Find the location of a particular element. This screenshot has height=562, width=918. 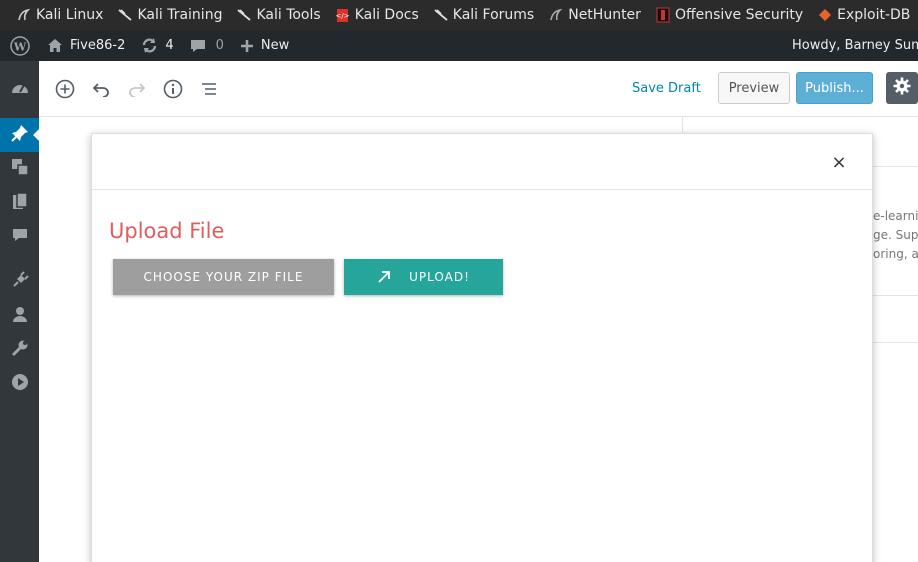

save-draft-button: Save Draft is located at coordinates (666, 88).